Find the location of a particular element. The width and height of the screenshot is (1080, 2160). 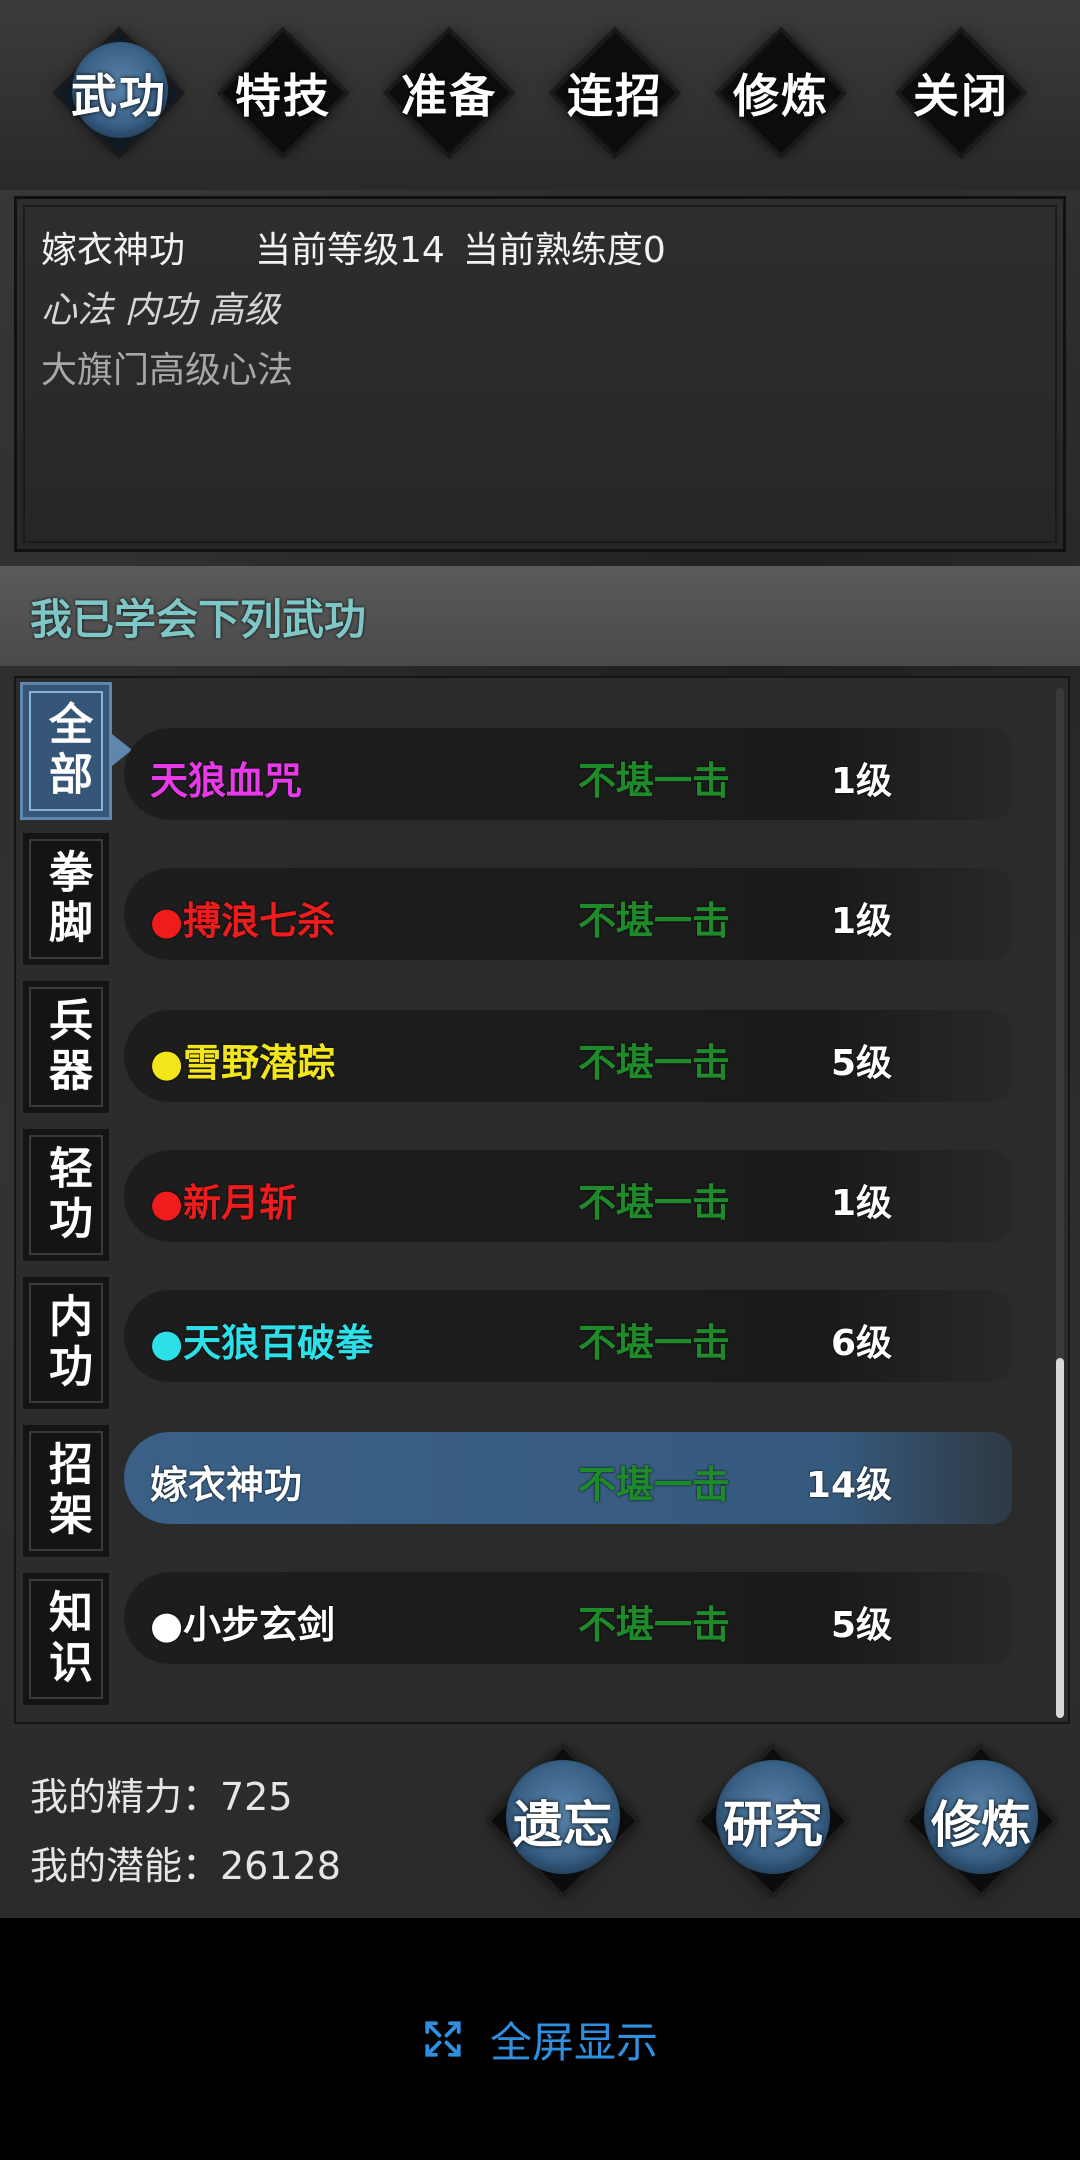

skill-row: ●雪野潜踪 不堪一击 5级 is located at coordinates (568, 1056).